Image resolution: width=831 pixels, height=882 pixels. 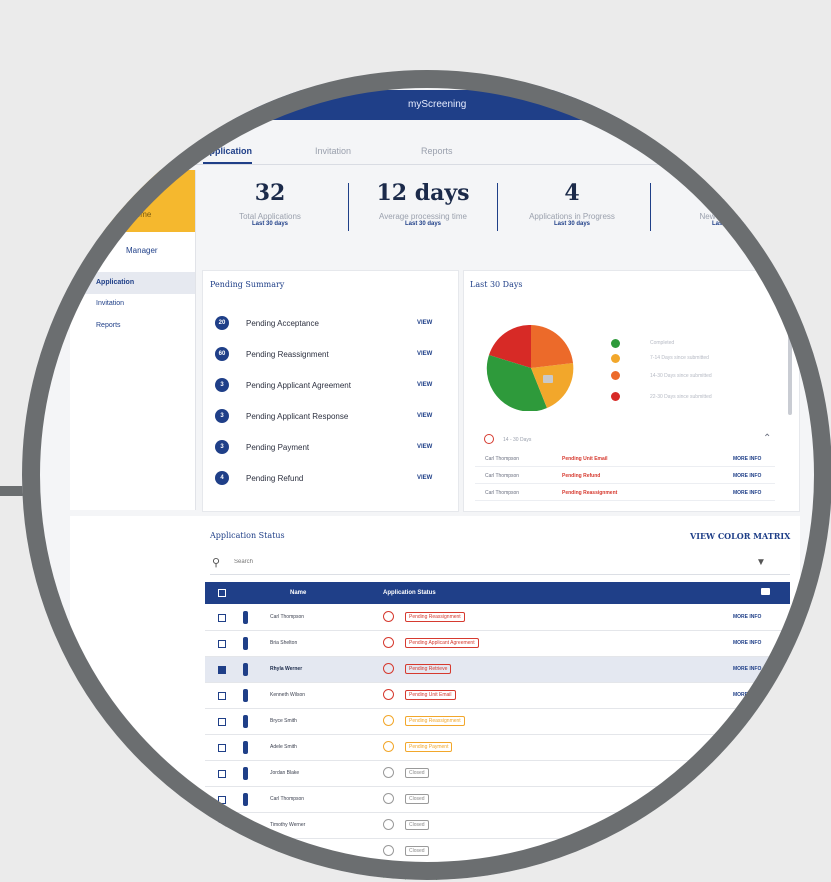 I want to click on sidebar-item-invitation: Invitation, so click(x=110, y=303).